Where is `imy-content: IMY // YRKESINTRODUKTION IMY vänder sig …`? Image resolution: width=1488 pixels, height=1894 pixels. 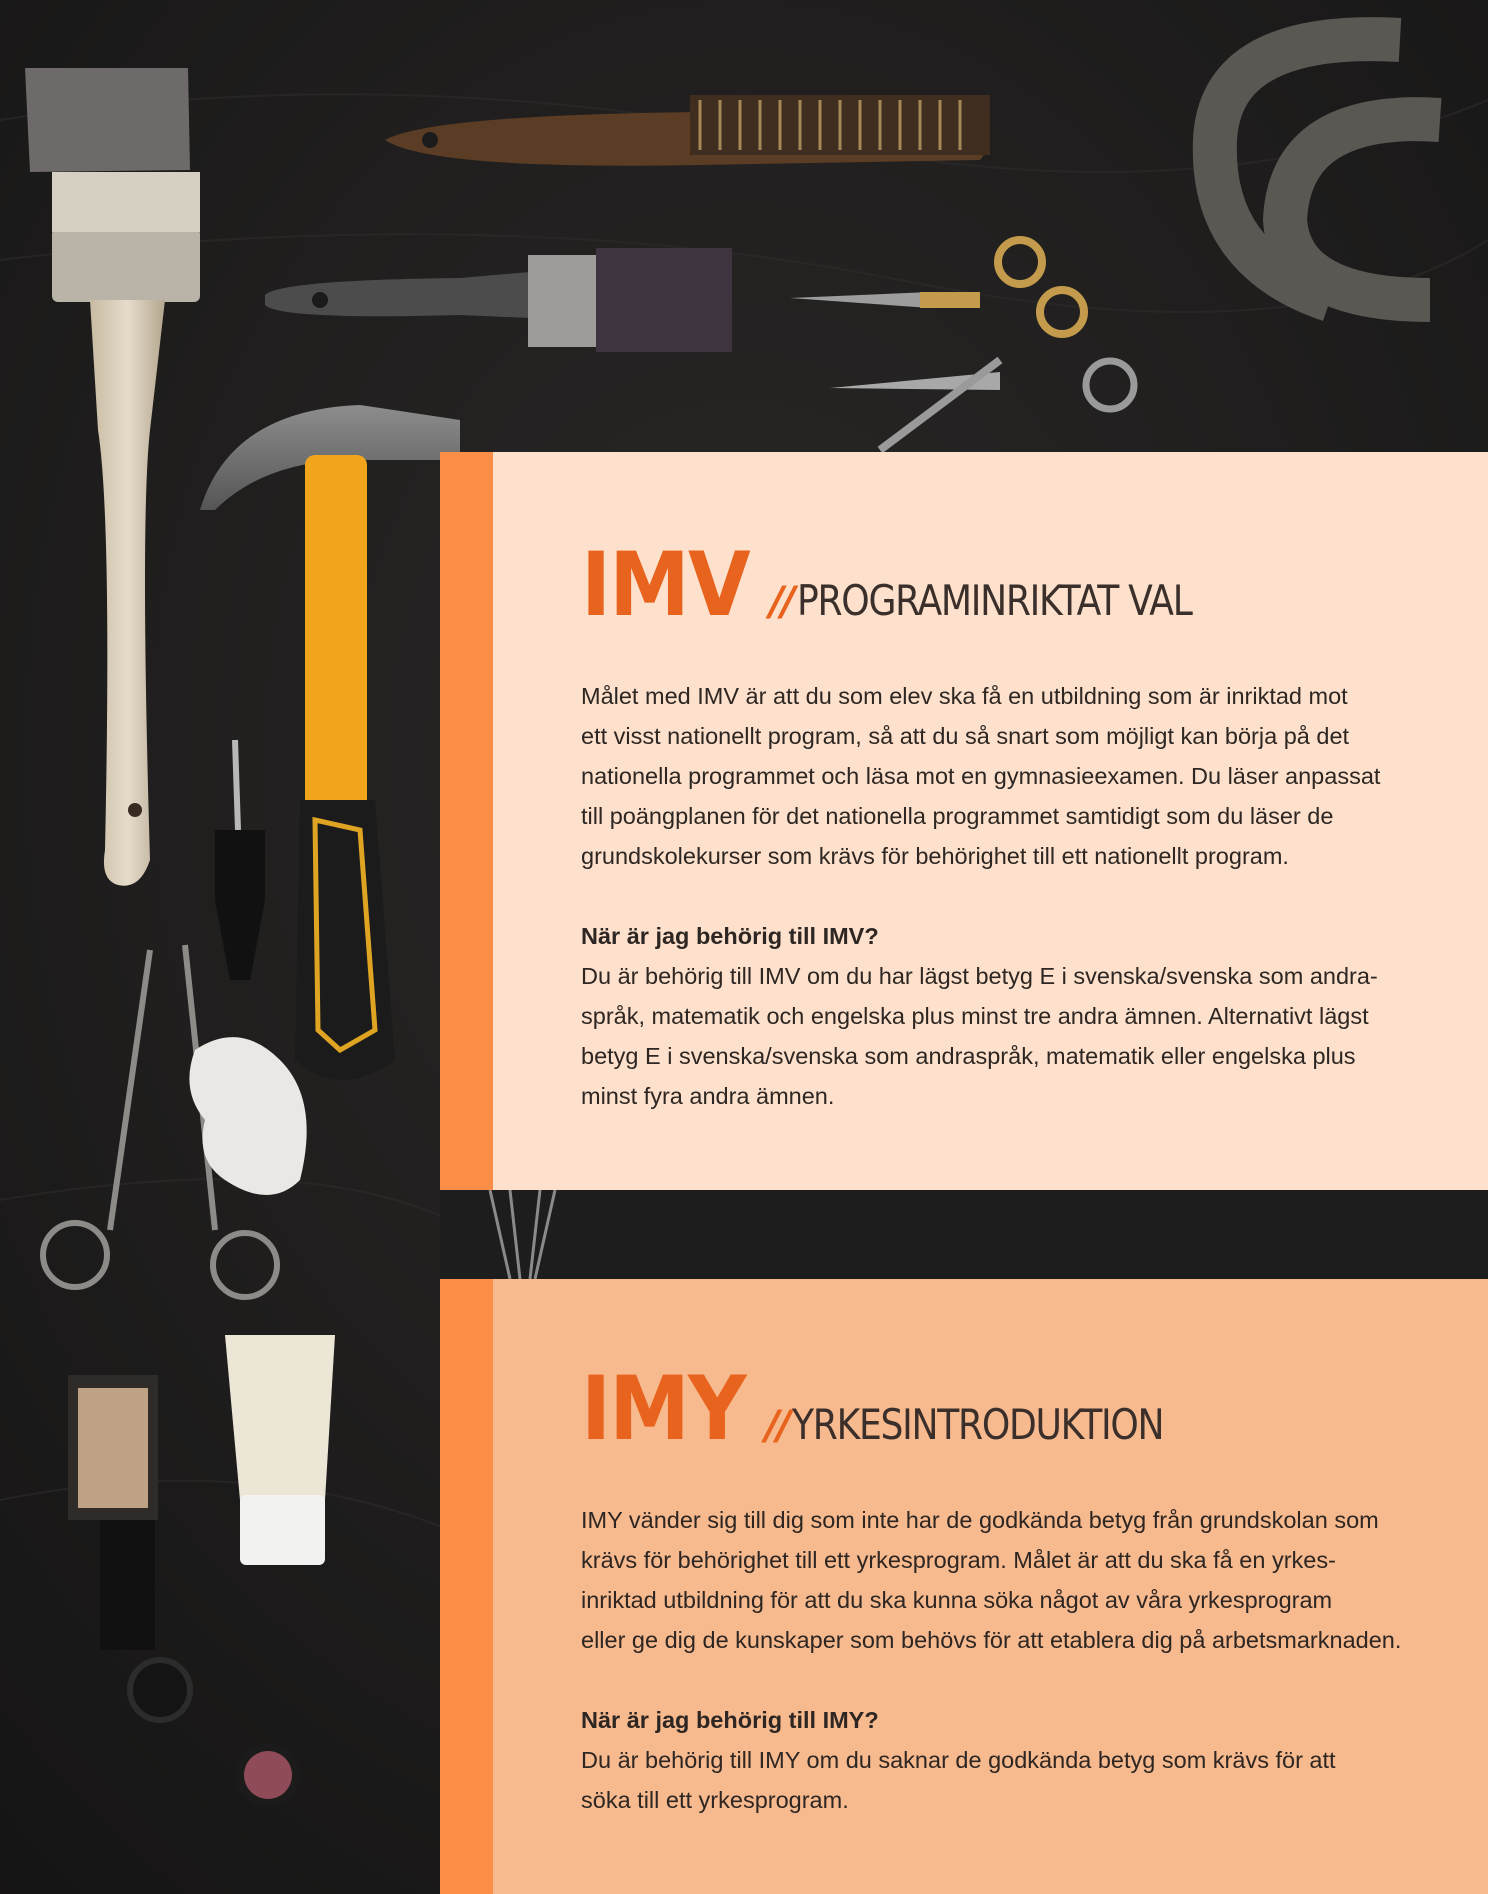 imy-content: IMY // YRKESINTRODUKTION IMY vänder sig … is located at coordinates (1021, 1592).